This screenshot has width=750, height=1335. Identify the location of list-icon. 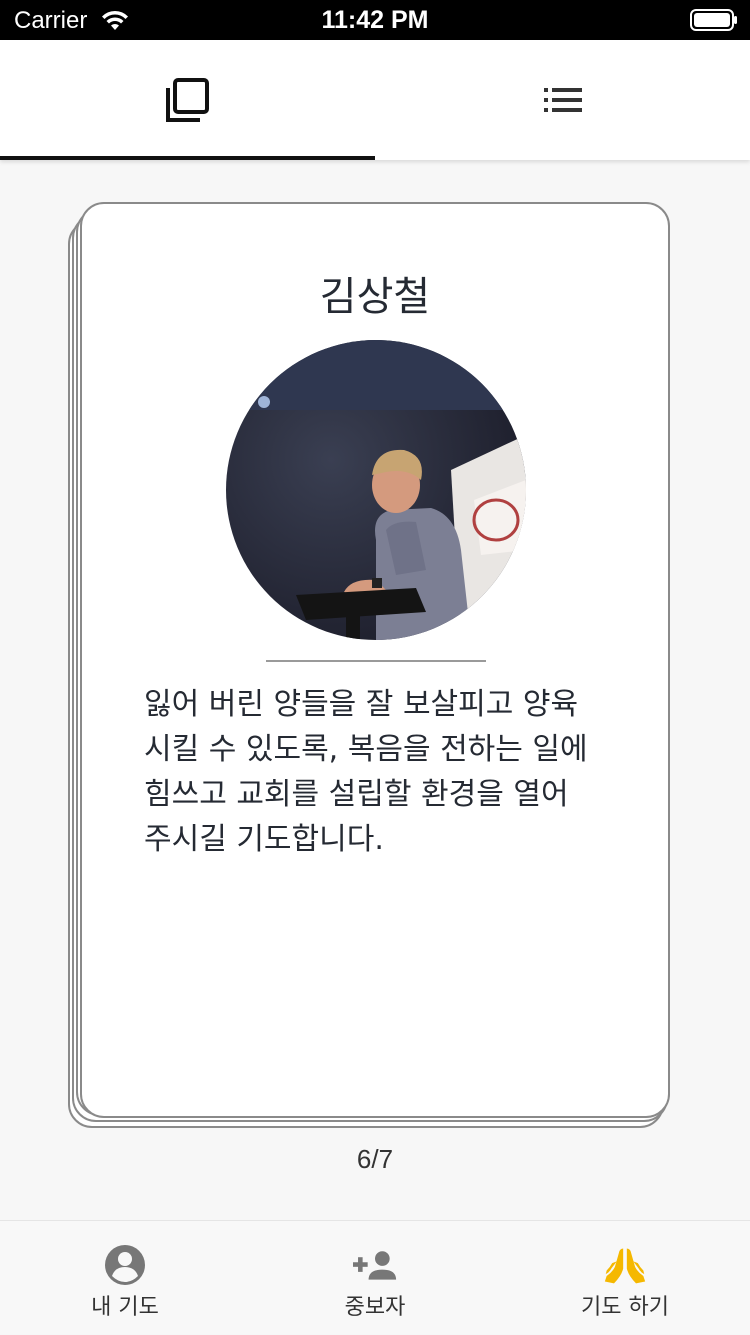
(562, 100).